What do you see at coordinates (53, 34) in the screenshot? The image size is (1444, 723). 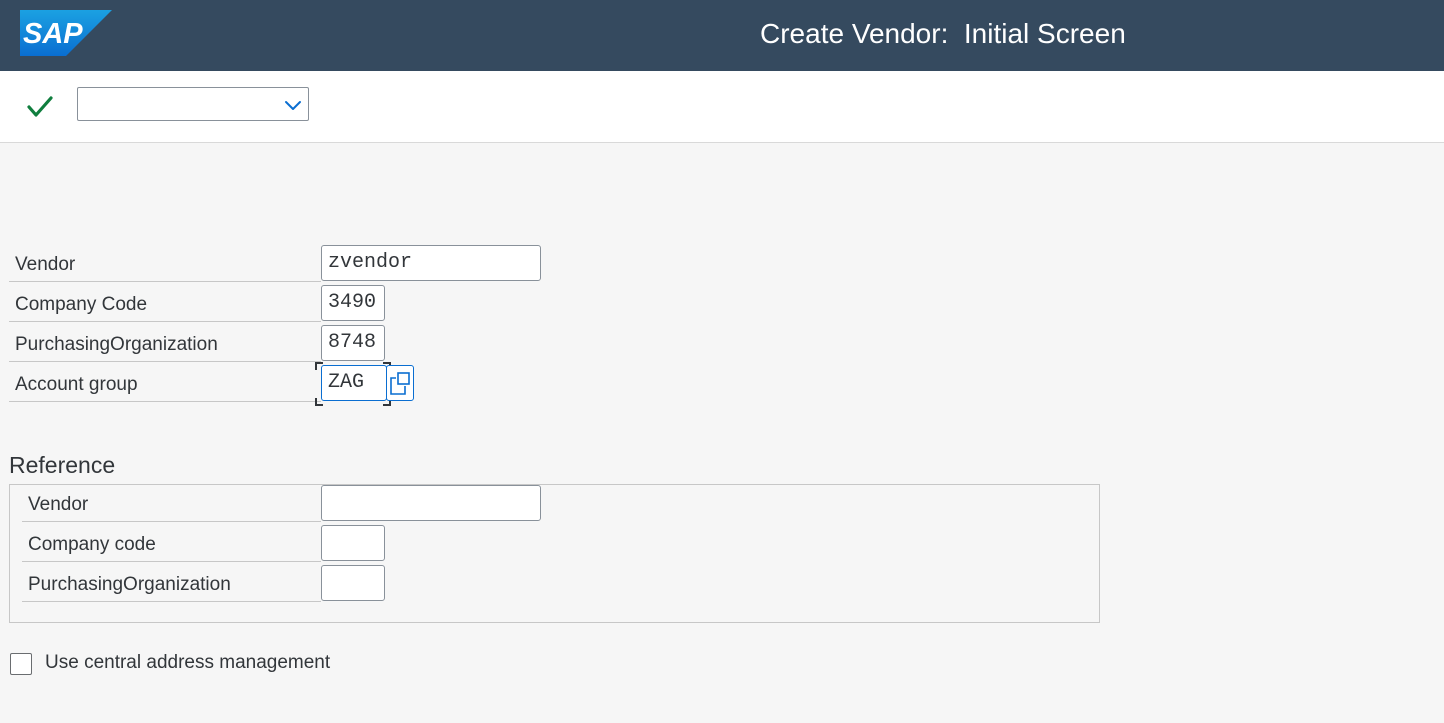 I see `sap-logo-text: SAP` at bounding box center [53, 34].